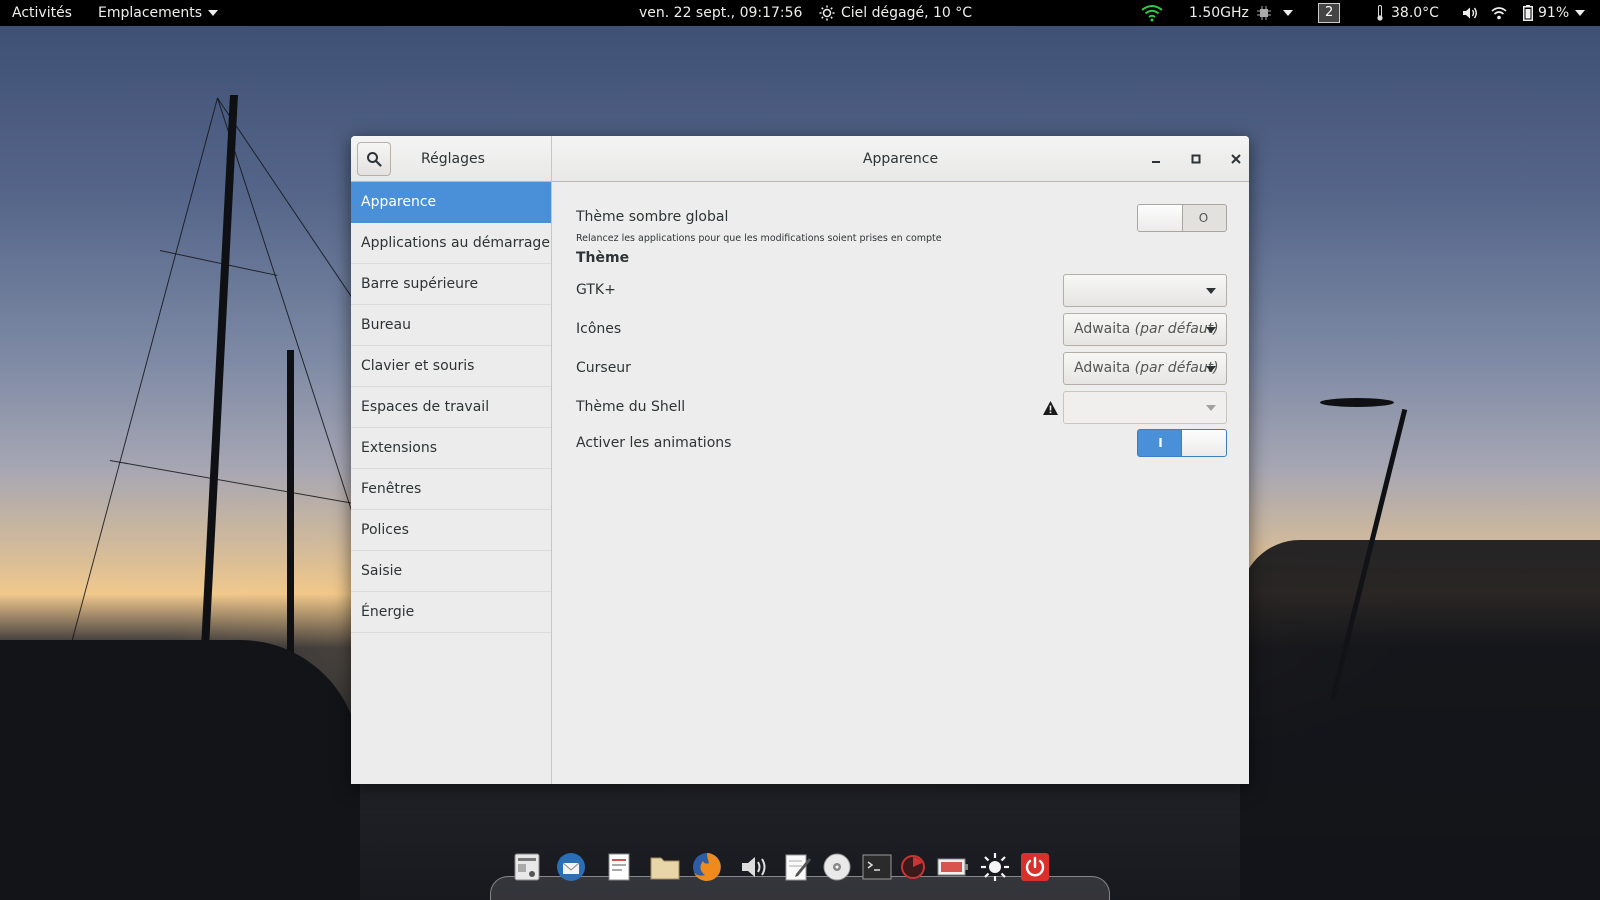 The image size is (1600, 900). Describe the element at coordinates (451, 243) in the screenshot. I see `sidebar-item-applications-demarrage: Applications au démarrage` at that location.